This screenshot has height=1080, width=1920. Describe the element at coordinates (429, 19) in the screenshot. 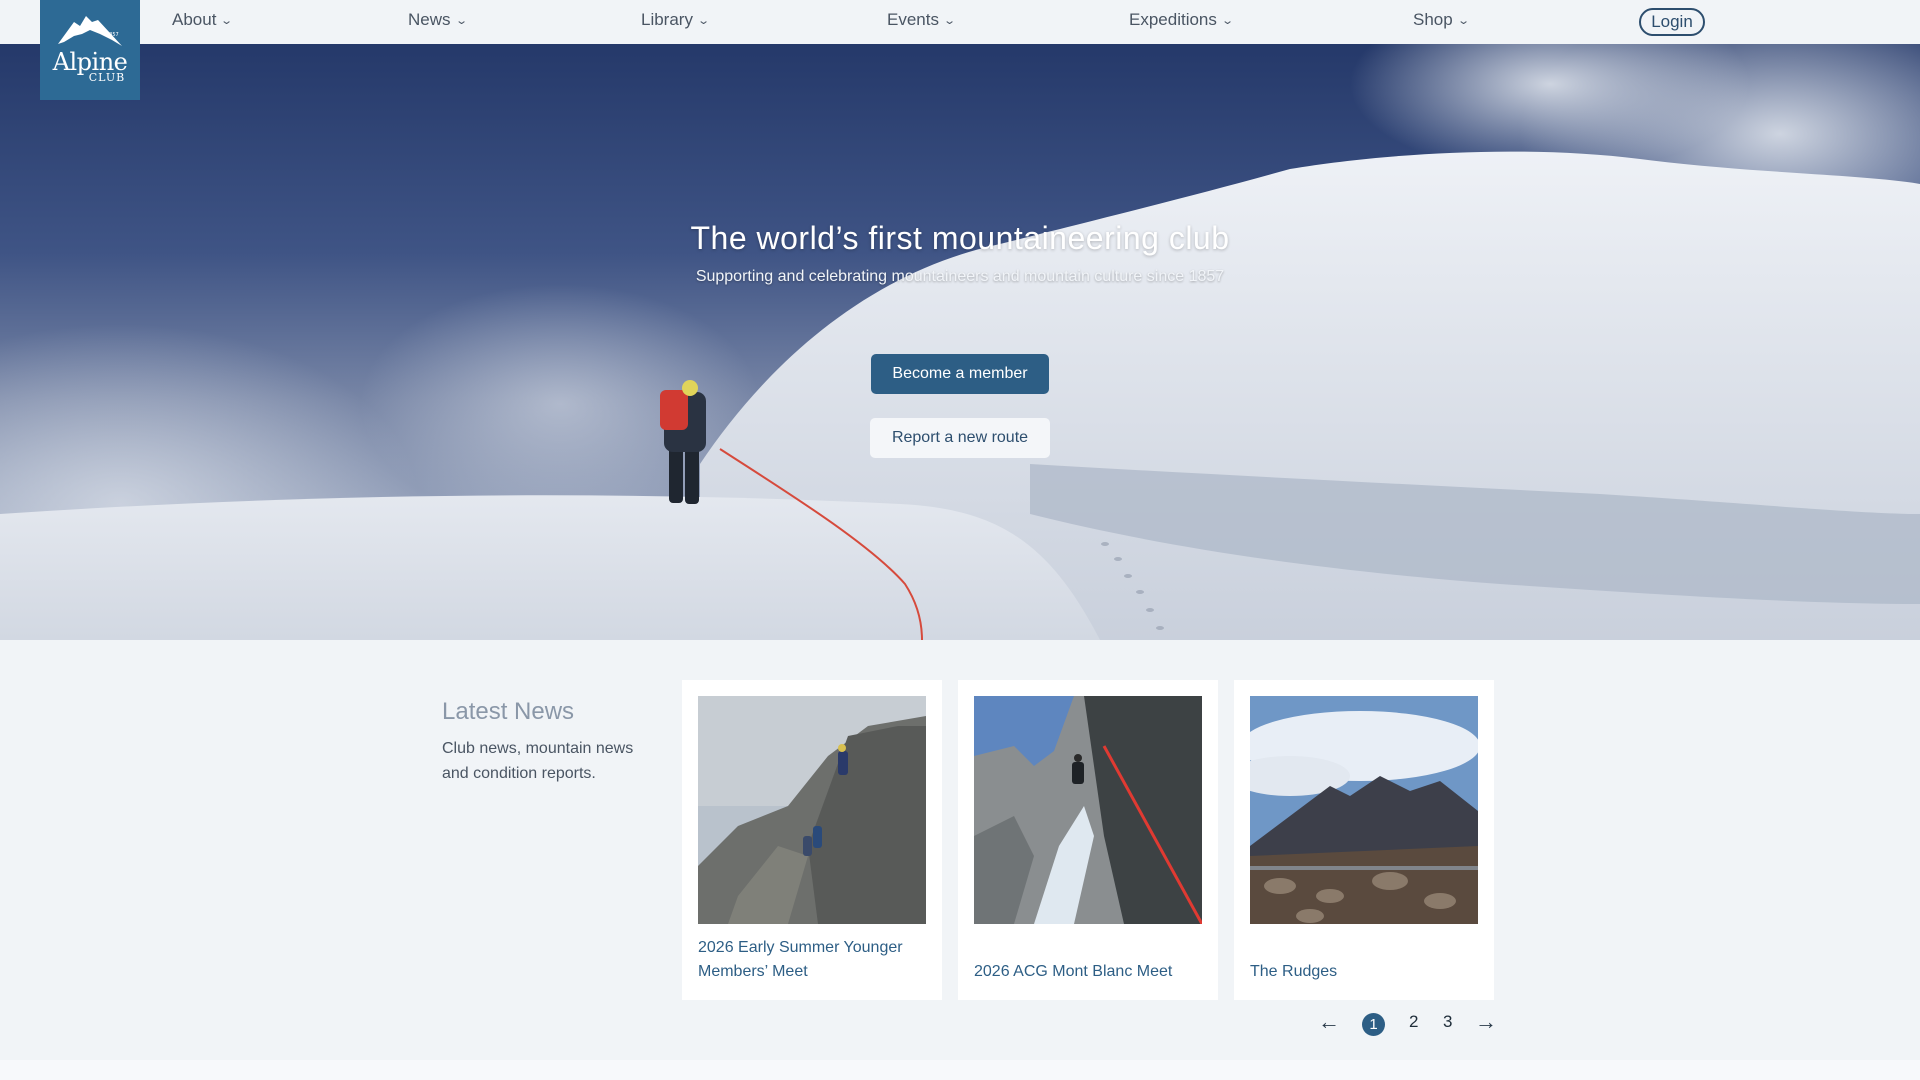

I see `nav-item-label: News` at that location.